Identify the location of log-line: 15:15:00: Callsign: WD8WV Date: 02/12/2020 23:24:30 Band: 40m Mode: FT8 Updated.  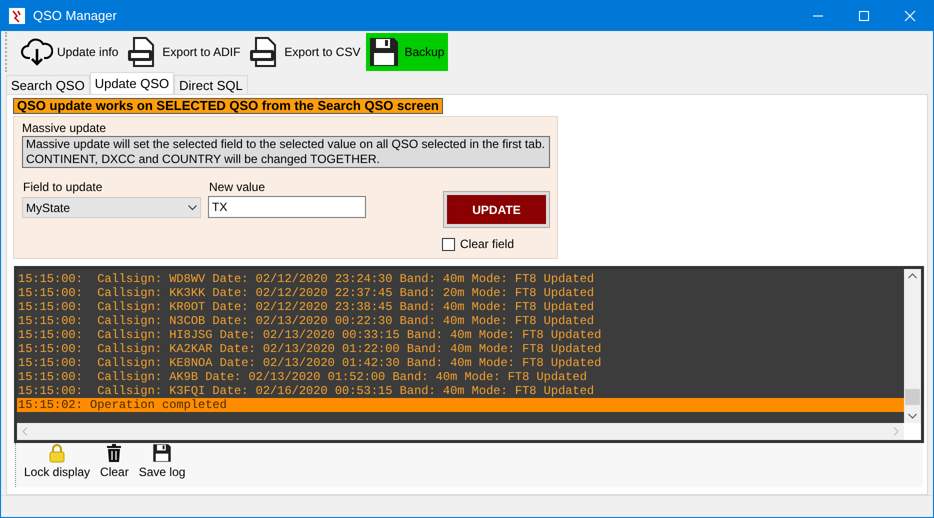
(306, 279).